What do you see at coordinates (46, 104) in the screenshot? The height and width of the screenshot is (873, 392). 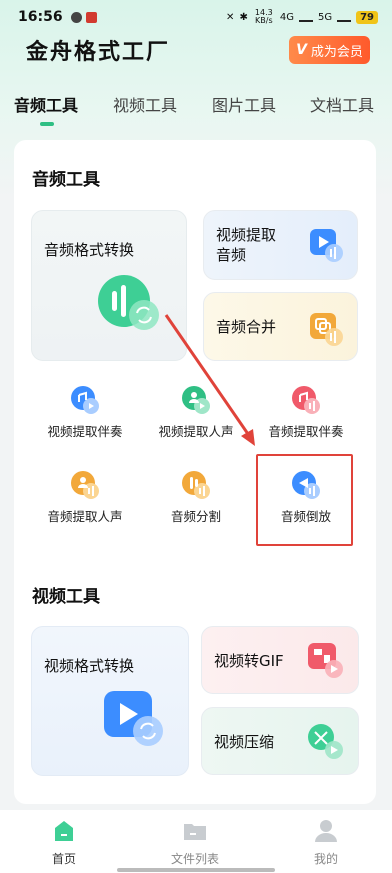 I see `tab-audio-tools: 音频工具` at bounding box center [46, 104].